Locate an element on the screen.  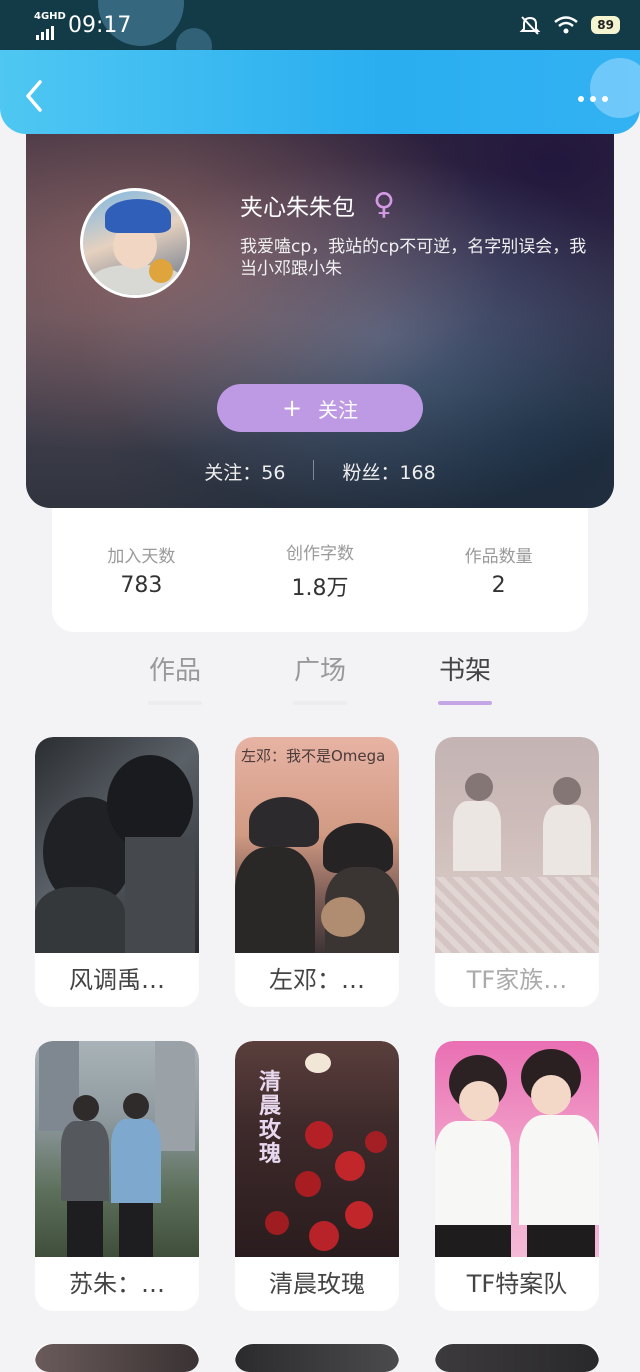
user-stats: 加入天数 783 创作字数 1.8万 作品数量 2 is located at coordinates (320, 570).